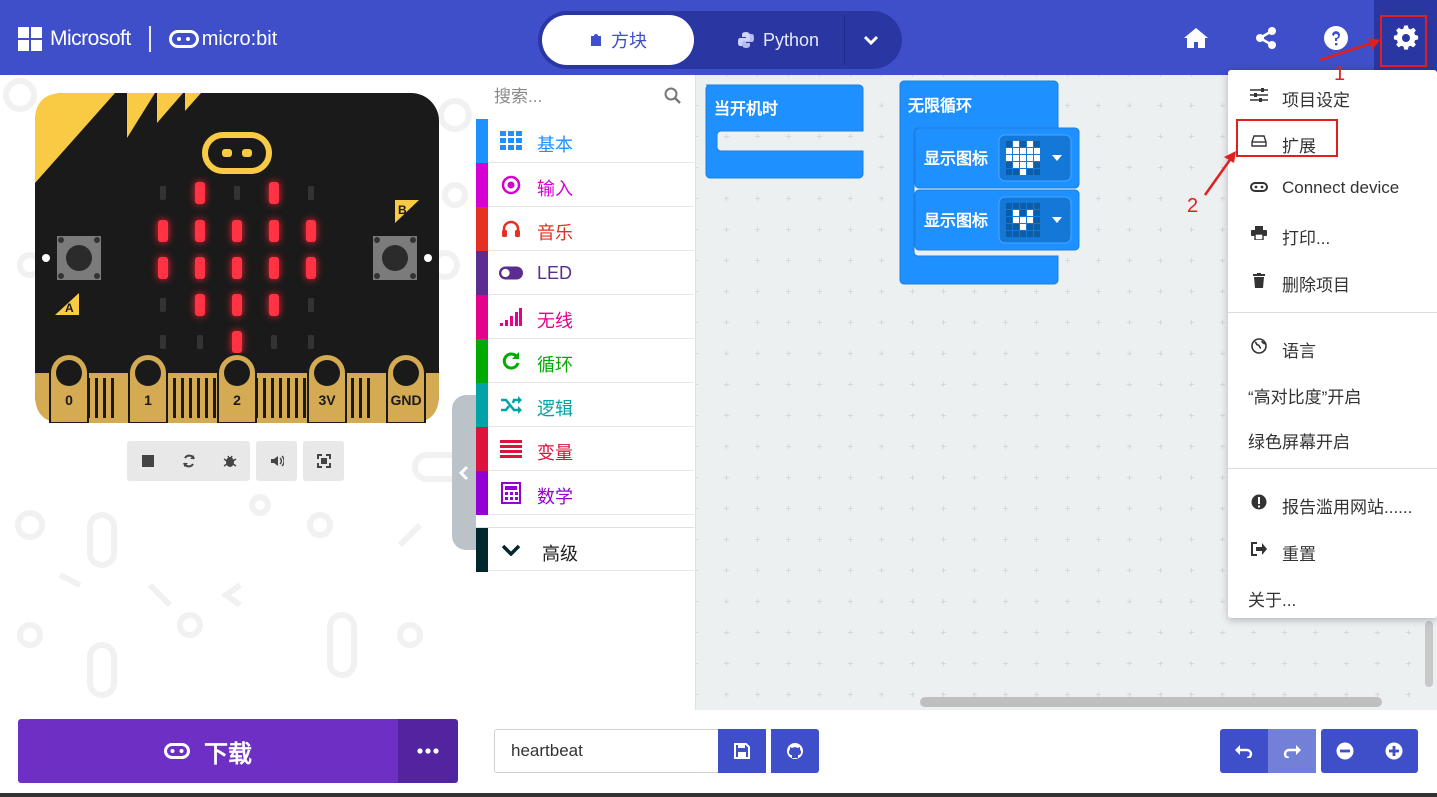 This screenshot has width=1437, height=797. I want to click on zoom-in-button, so click(1393, 751).